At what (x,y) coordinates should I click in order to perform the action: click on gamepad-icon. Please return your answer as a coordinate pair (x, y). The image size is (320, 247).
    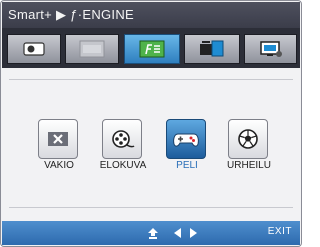
    Looking at the image, I should click on (186, 140).